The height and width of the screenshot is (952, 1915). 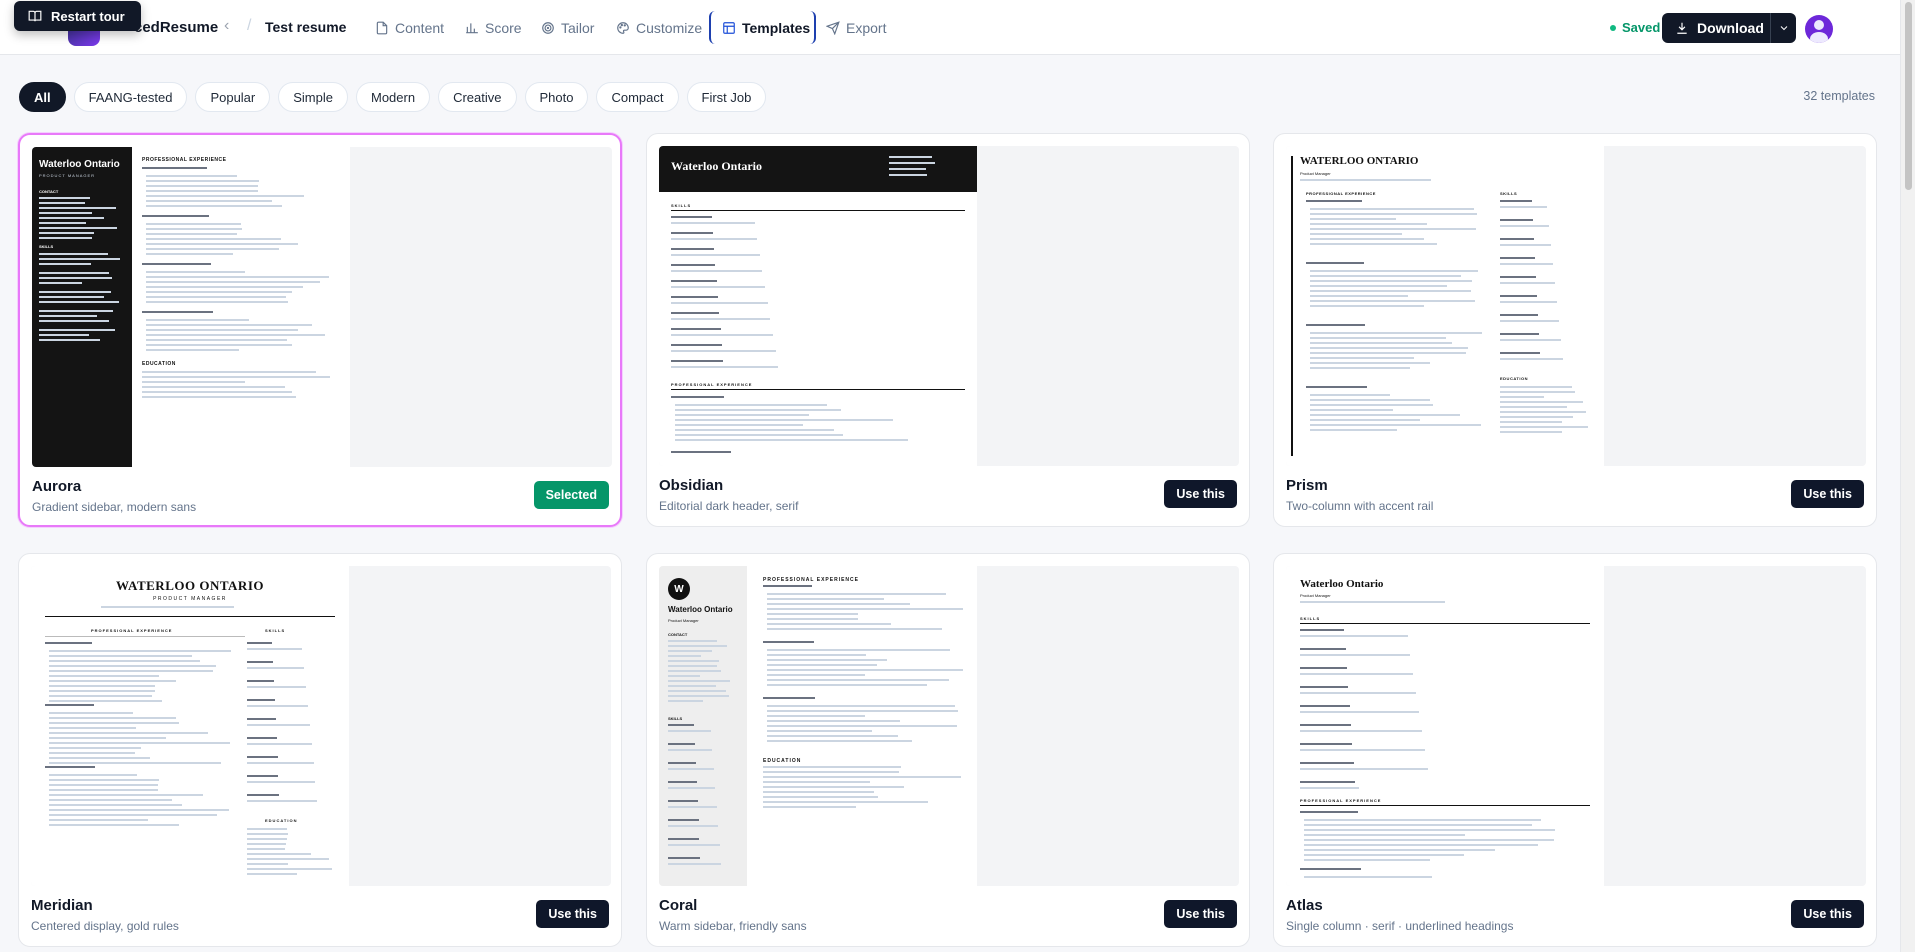 I want to click on filter-chip-simple: Simple, so click(x=313, y=97).